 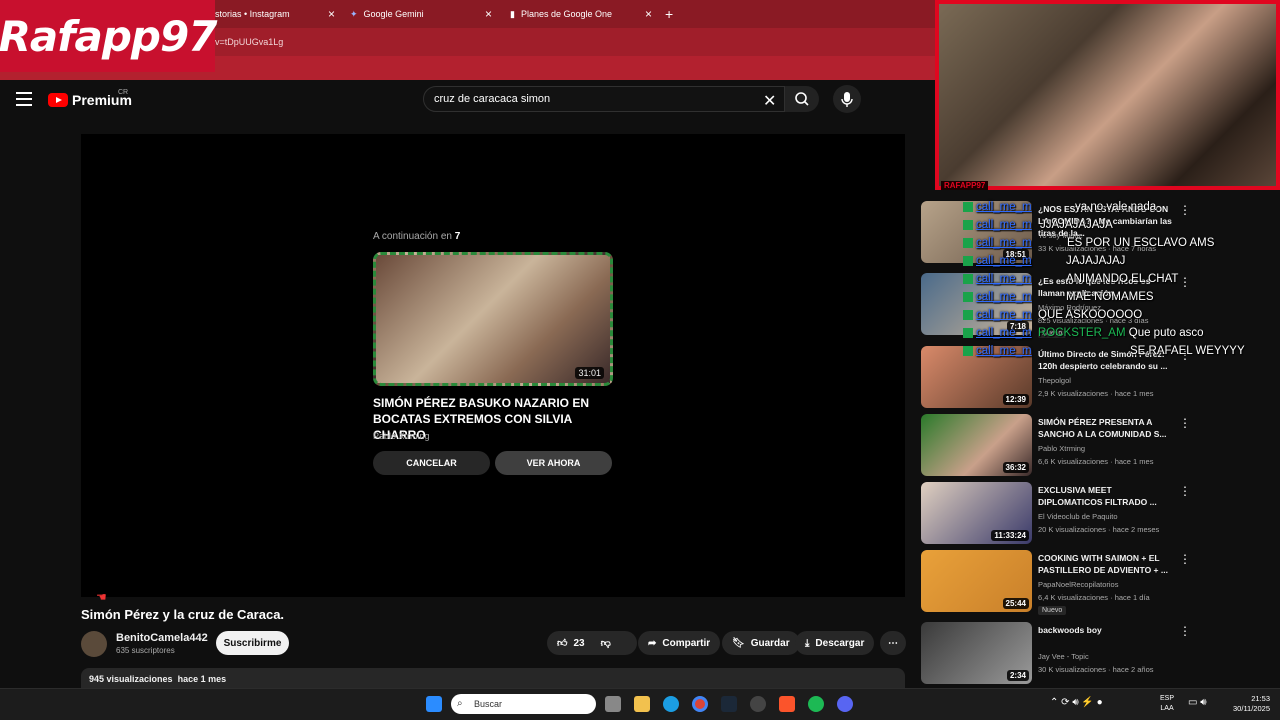 What do you see at coordinates (847, 99) in the screenshot?
I see `voice-search-button` at bounding box center [847, 99].